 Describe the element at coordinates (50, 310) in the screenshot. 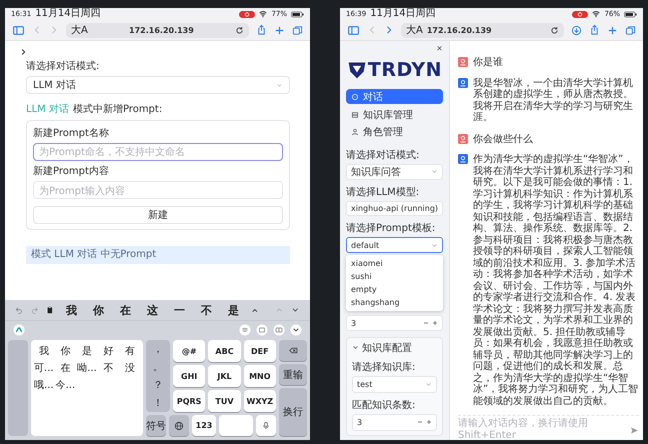

I see `clipboard-icon` at that location.